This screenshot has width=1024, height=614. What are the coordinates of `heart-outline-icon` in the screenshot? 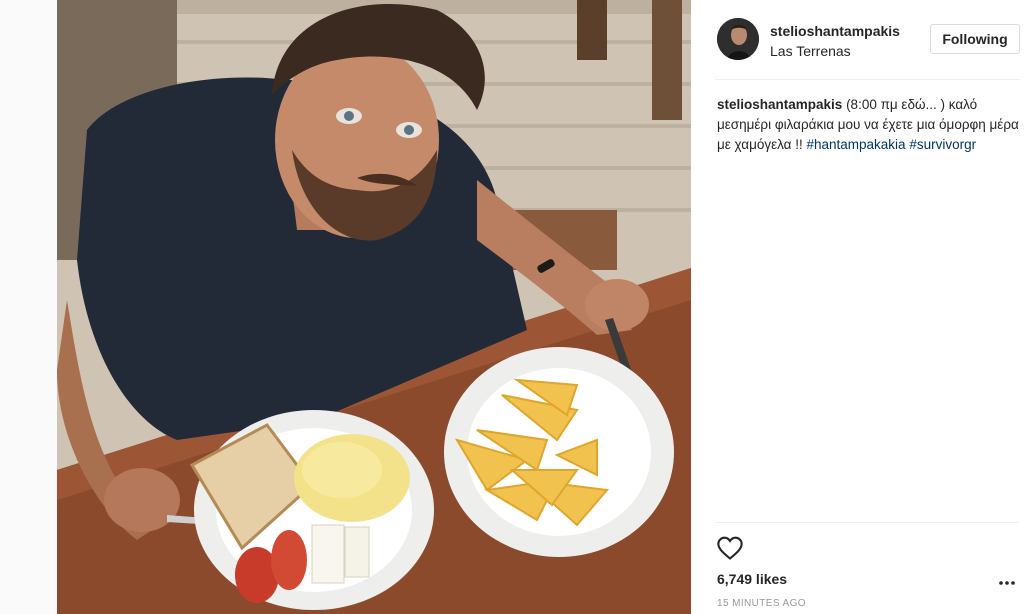 It's located at (730, 548).